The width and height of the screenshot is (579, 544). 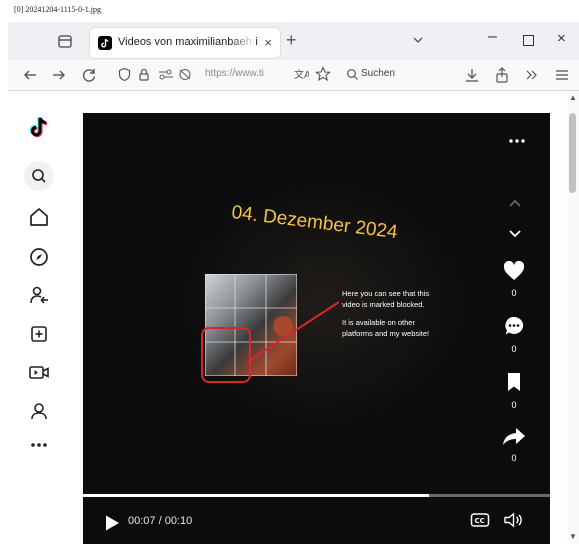 I want to click on tab-bar: Videos von maximilianbaehring × + – ×, so click(x=293, y=41).